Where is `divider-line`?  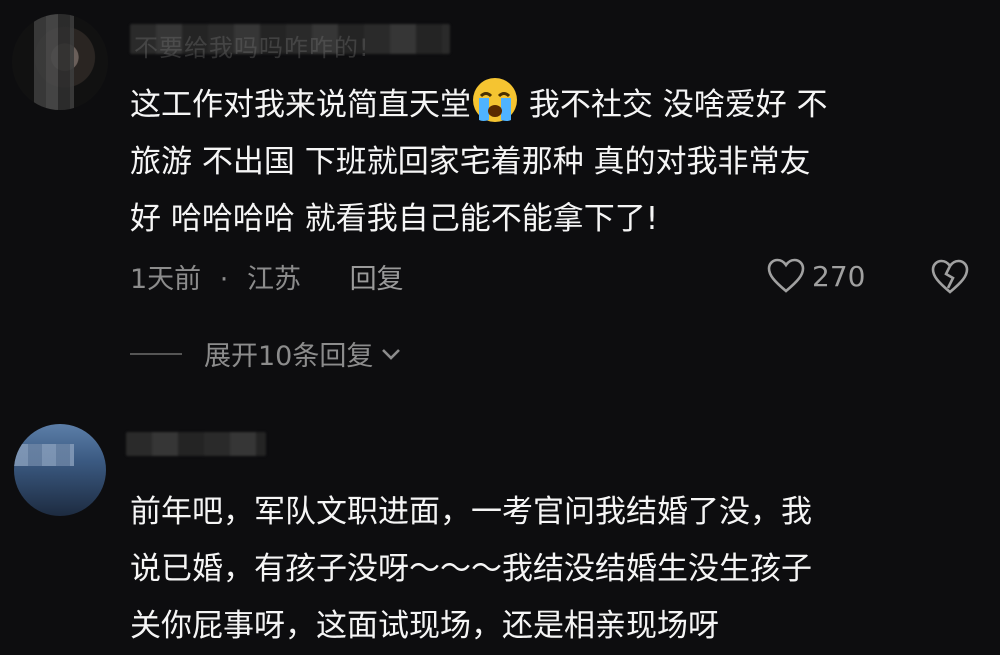 divider-line is located at coordinates (156, 353).